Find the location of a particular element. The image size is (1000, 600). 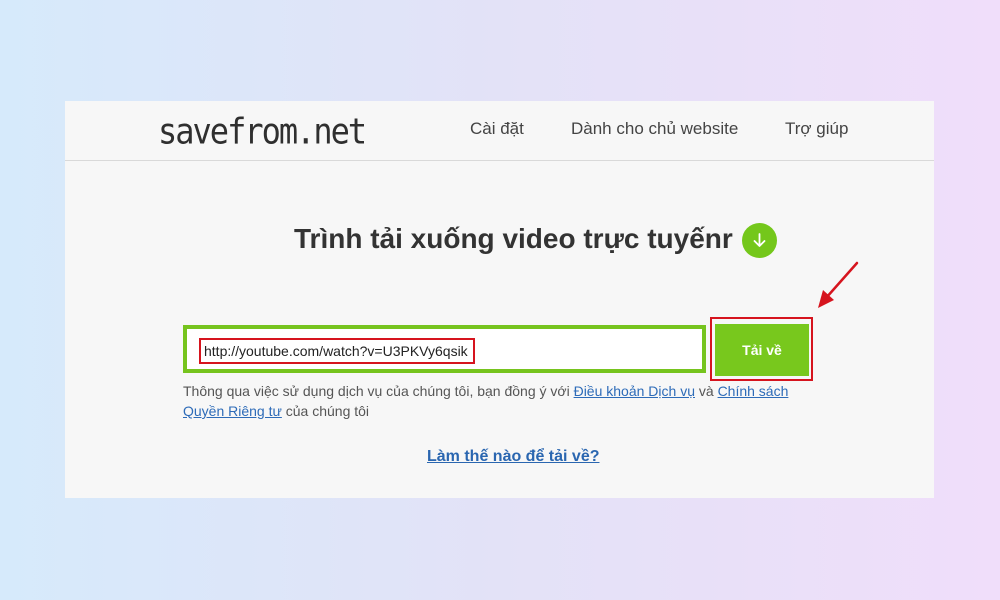

arrow-down-circle-icon is located at coordinates (759, 240).